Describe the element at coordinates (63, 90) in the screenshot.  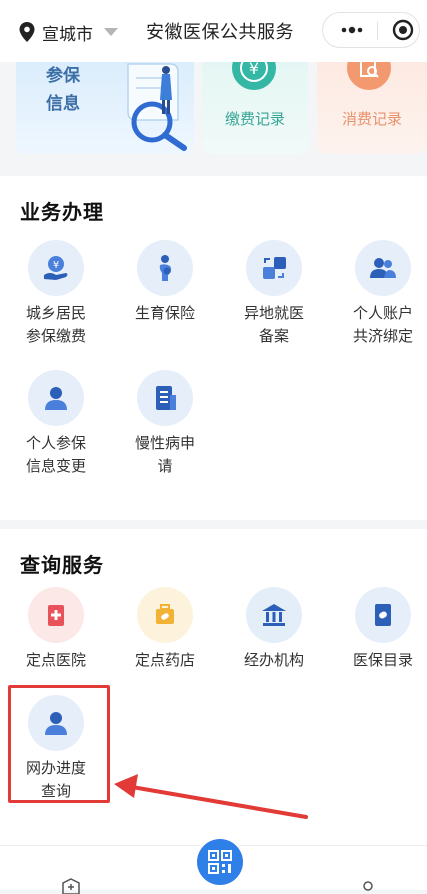
I see `insurance-info-label: 参保 信息` at that location.